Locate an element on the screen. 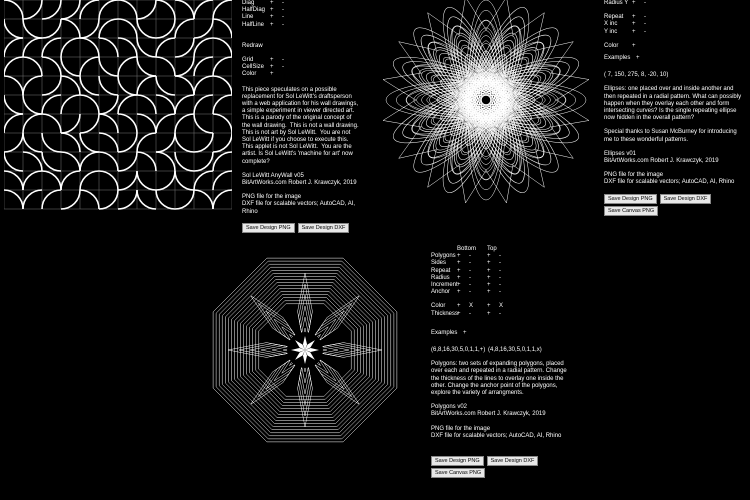  control-label: Thickness is located at coordinates (445, 313).